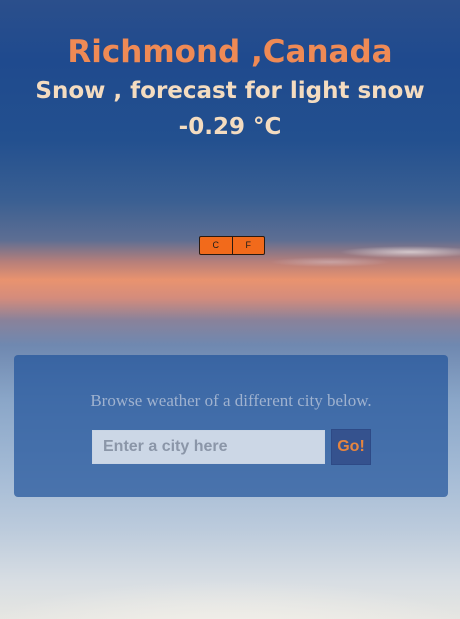  What do you see at coordinates (230, 127) in the screenshot?
I see `temperature-value: -0.29 °C` at bounding box center [230, 127].